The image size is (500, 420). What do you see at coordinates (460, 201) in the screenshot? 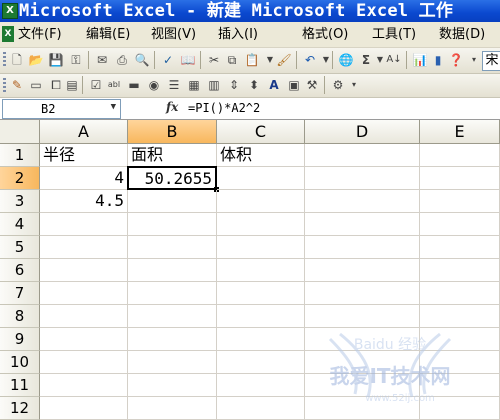
I see `cell-e3` at bounding box center [460, 201].